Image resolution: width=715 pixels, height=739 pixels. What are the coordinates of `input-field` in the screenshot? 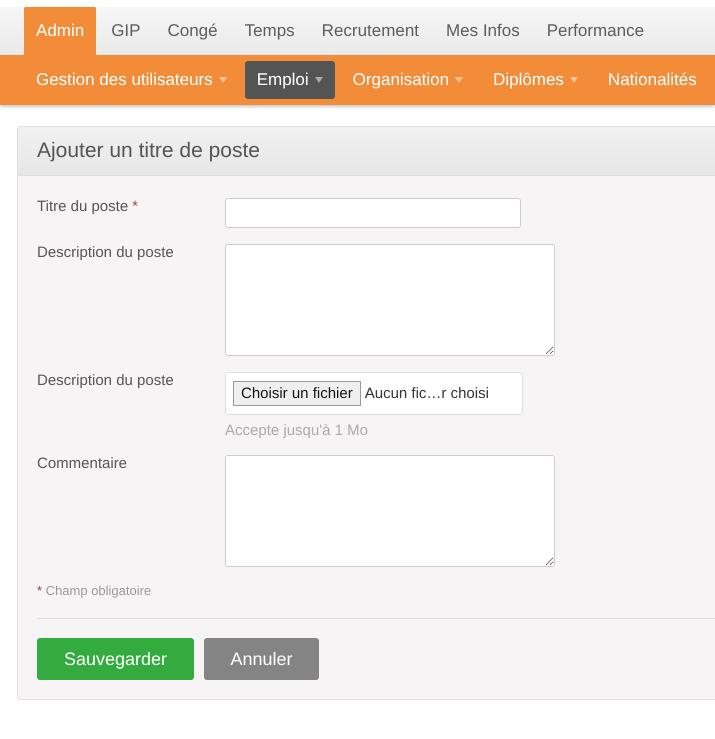 It's located at (373, 213).